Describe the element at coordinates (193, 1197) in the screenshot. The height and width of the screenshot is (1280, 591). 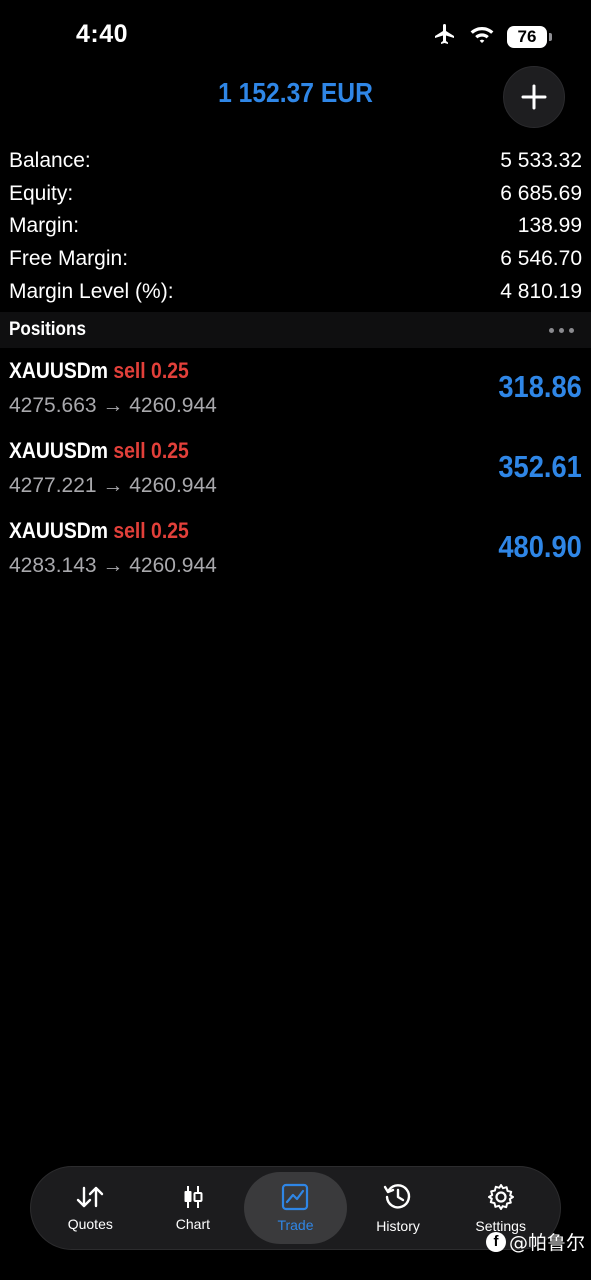
I see `candlestick-icon` at that location.